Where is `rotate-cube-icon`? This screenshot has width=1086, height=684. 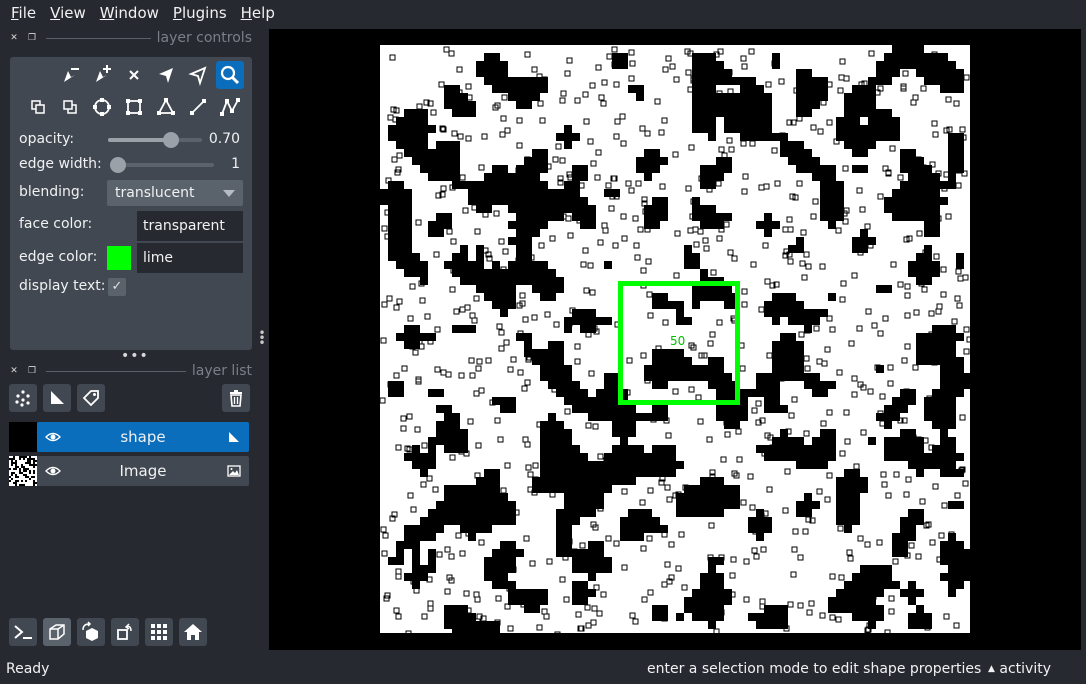 rotate-cube-icon is located at coordinates (90, 631).